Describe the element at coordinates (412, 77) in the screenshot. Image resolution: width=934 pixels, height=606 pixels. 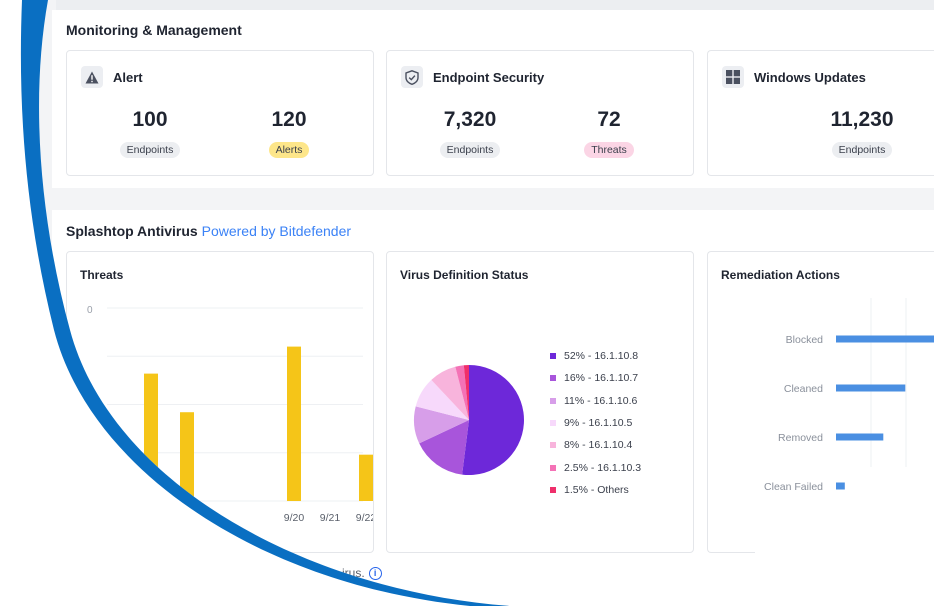
I see `shield-check-icon` at that location.